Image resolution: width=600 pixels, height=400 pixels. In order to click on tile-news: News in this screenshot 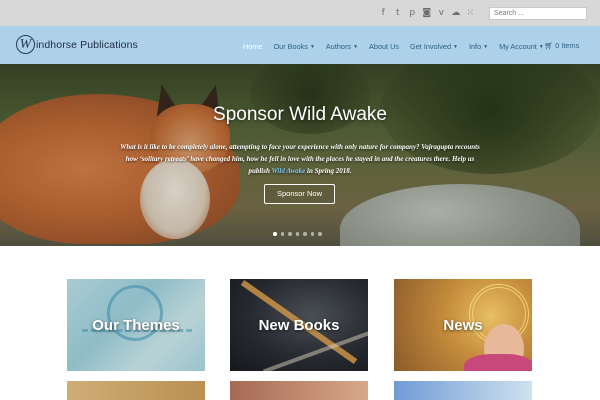, I will do `click(463, 325)`.